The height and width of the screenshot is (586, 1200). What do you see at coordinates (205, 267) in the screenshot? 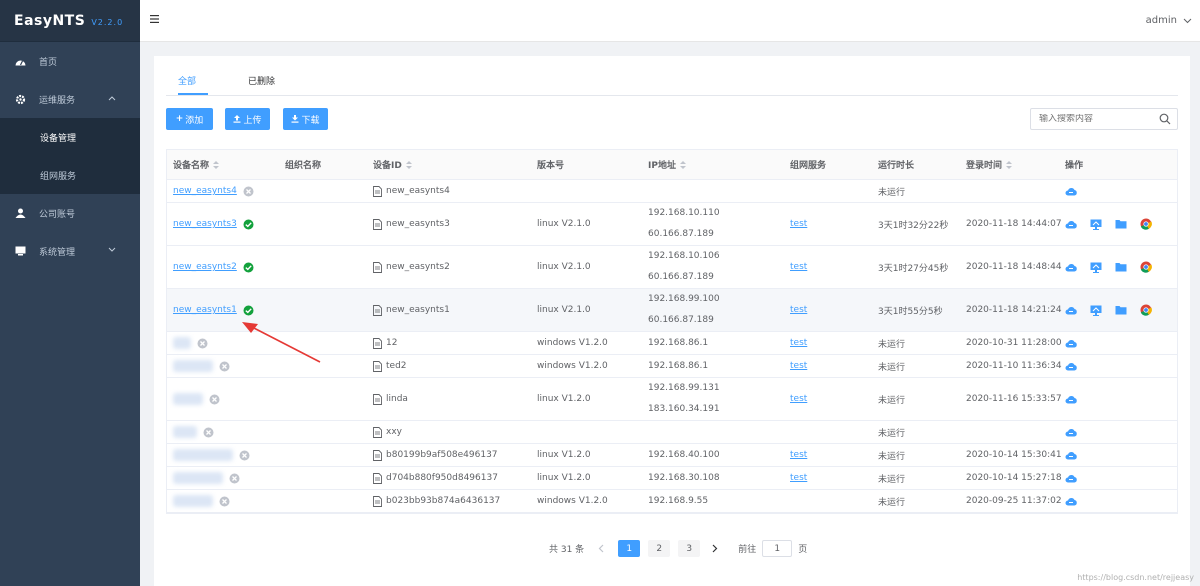
I see `device-name-link: new_easynts2` at bounding box center [205, 267].